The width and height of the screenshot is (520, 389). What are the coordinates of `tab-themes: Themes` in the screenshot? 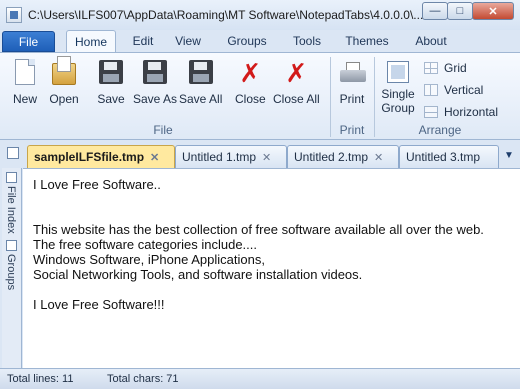 It's located at (367, 41).